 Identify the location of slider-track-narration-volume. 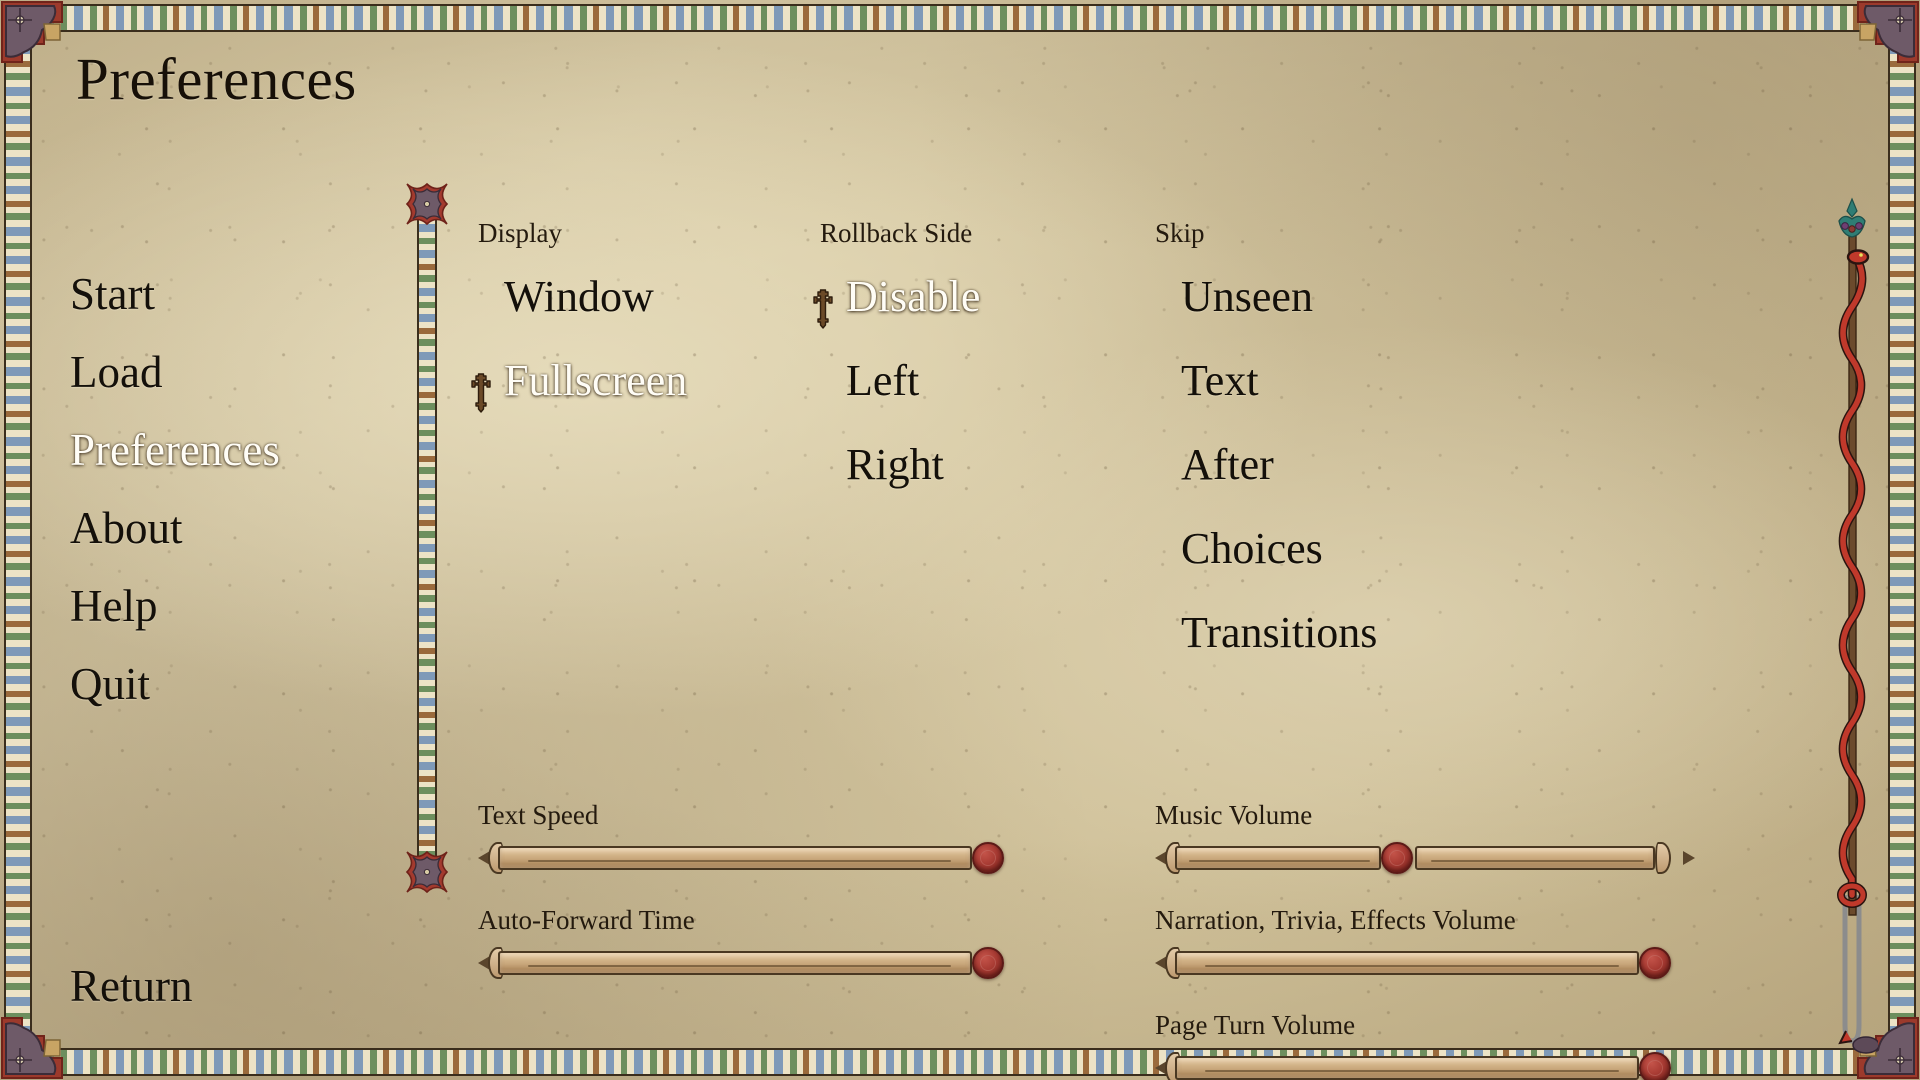
(1420, 963).